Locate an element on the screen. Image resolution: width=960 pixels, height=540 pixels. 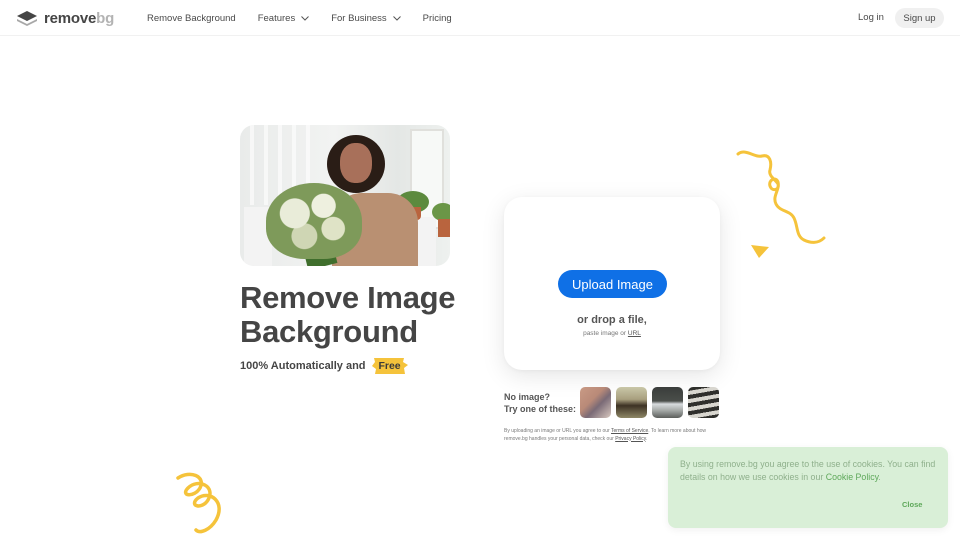
nav-label: Pricing is located at coordinates (437, 18).